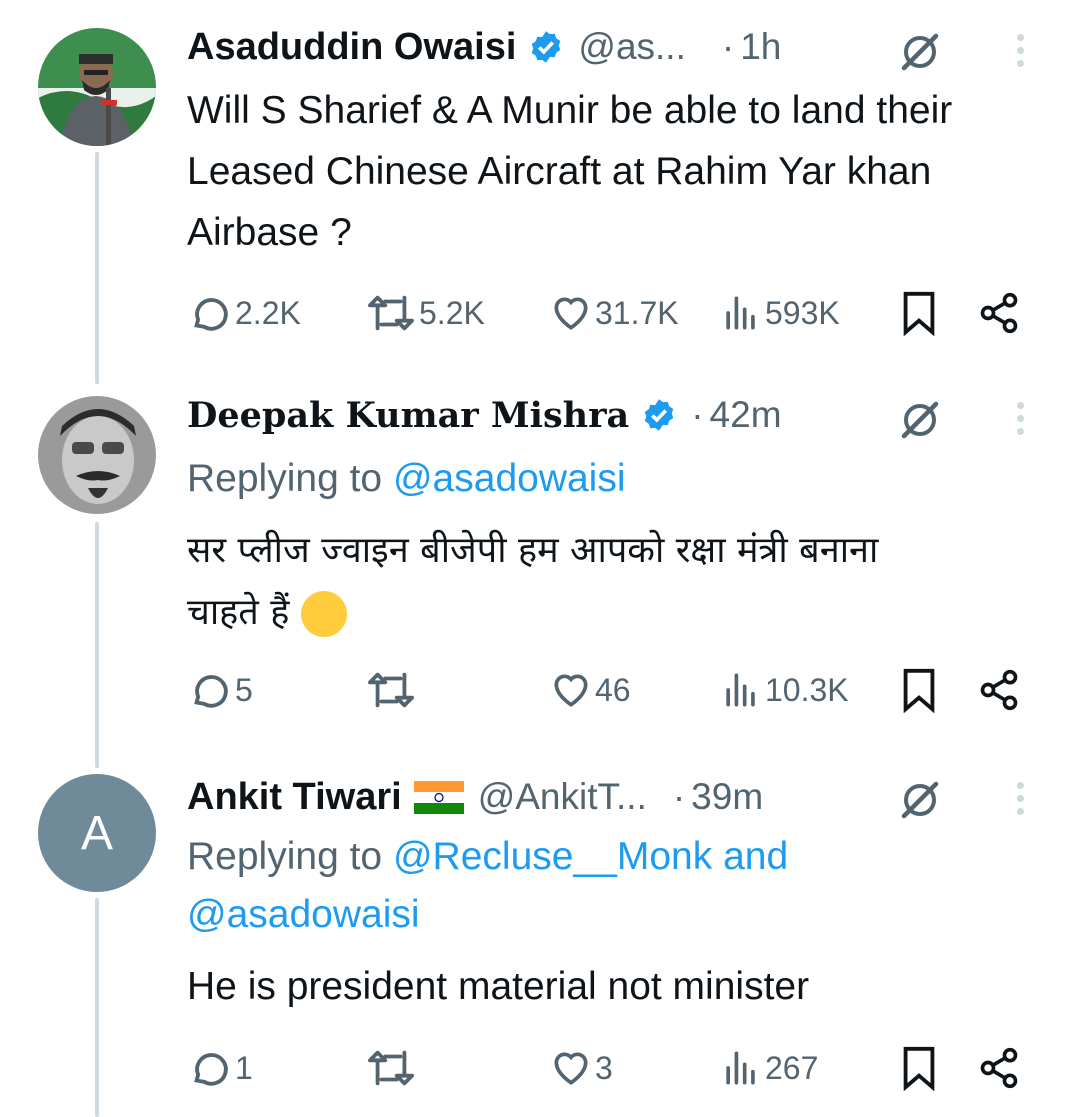  I want to click on reply-button: 1, so click(220, 1068).